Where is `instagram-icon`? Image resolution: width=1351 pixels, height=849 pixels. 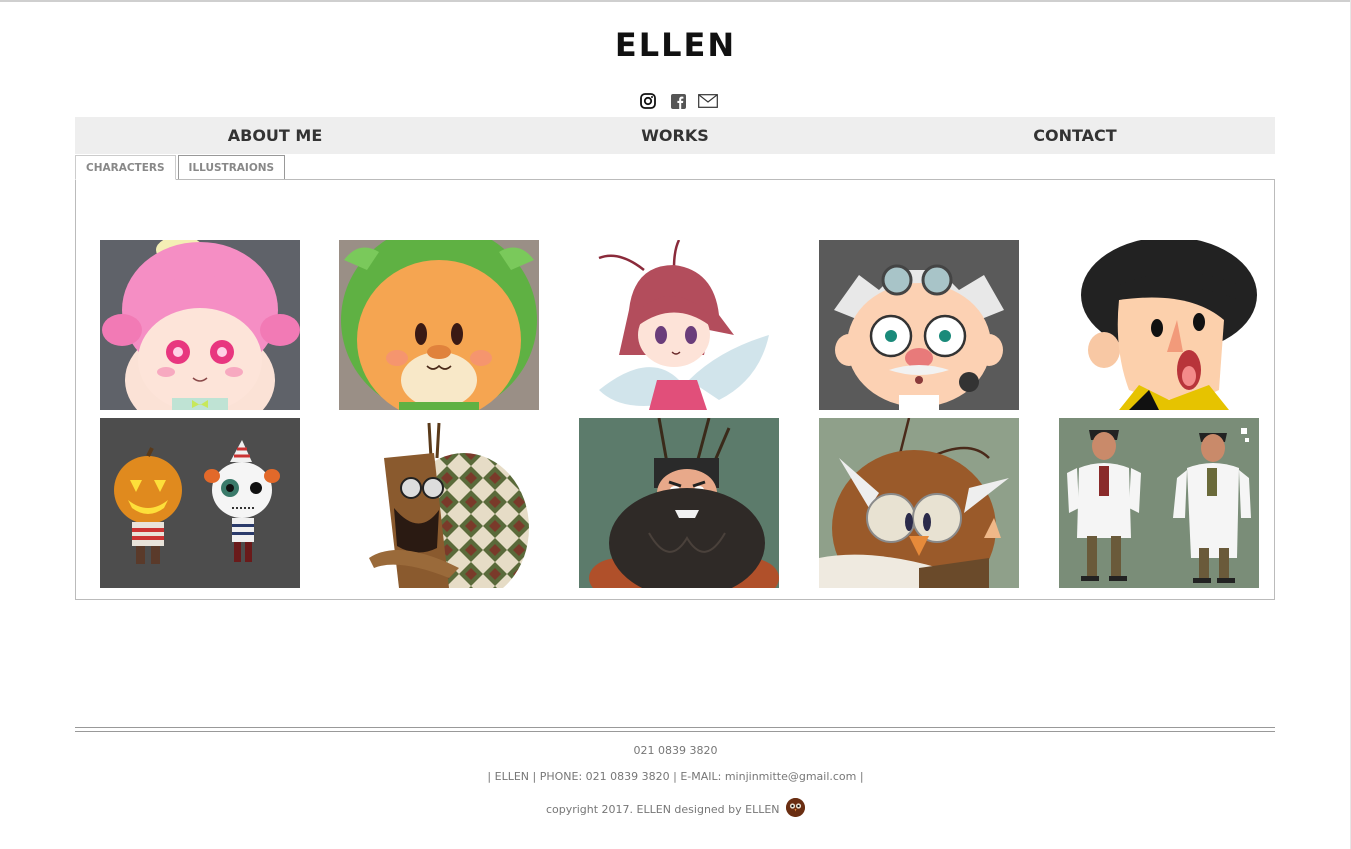
instagram-icon is located at coordinates (648, 101).